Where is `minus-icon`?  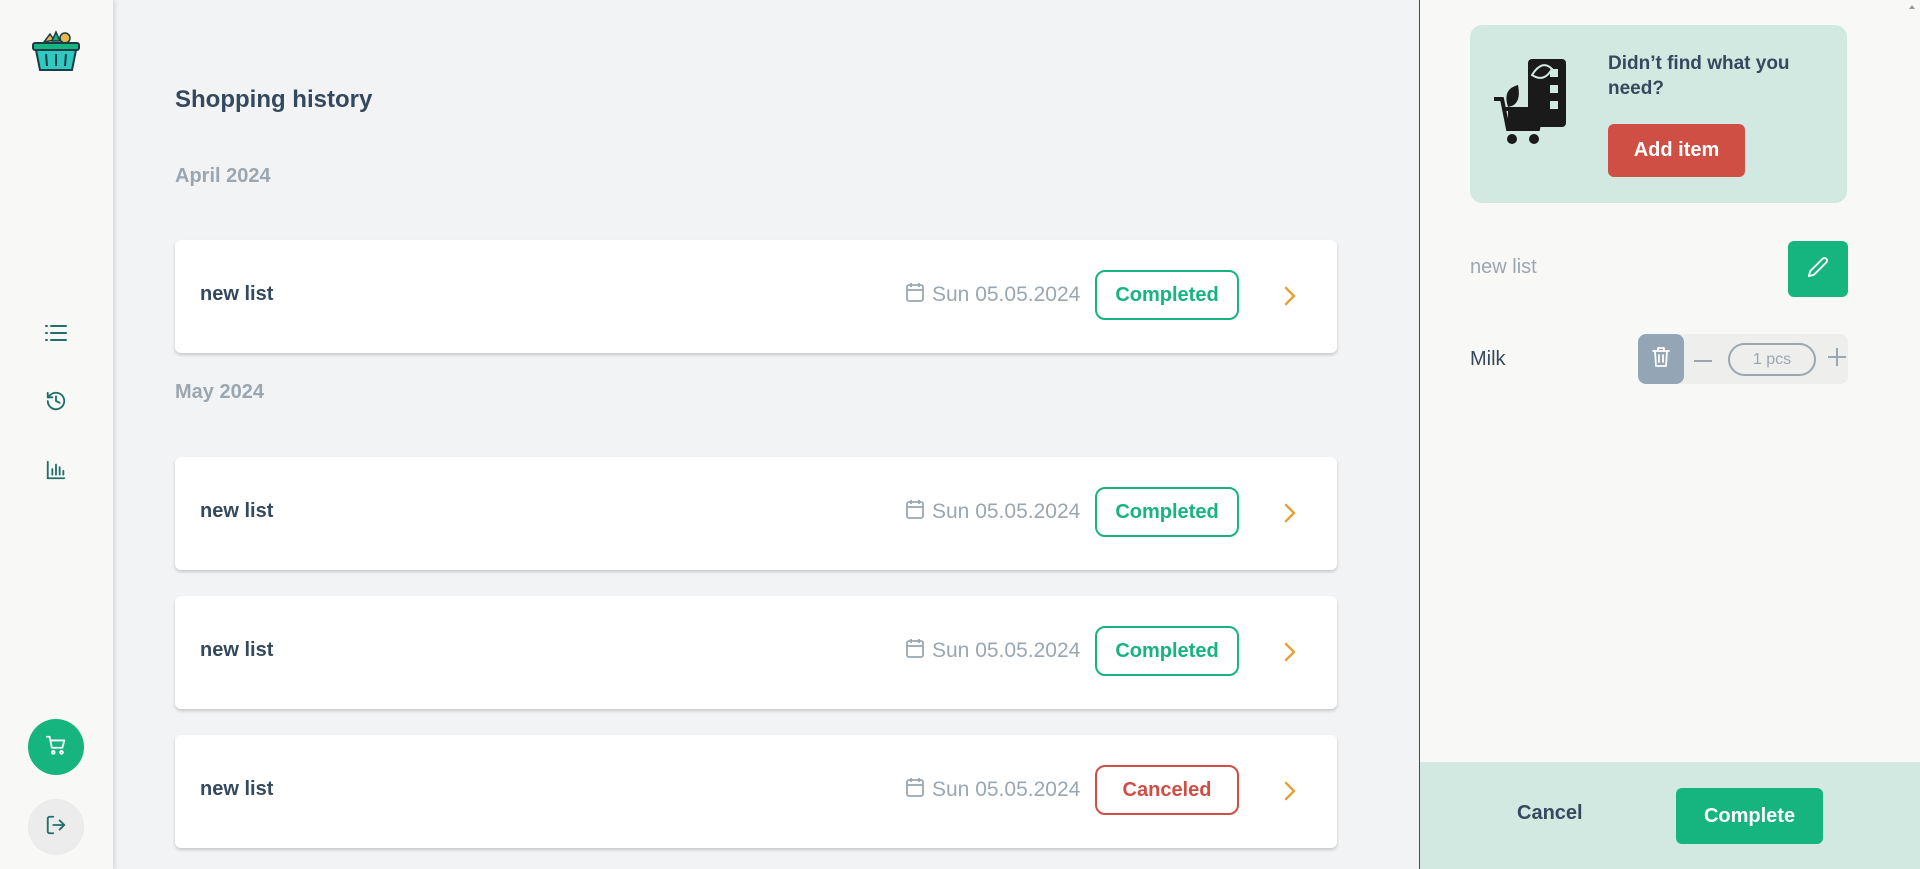 minus-icon is located at coordinates (1703, 359).